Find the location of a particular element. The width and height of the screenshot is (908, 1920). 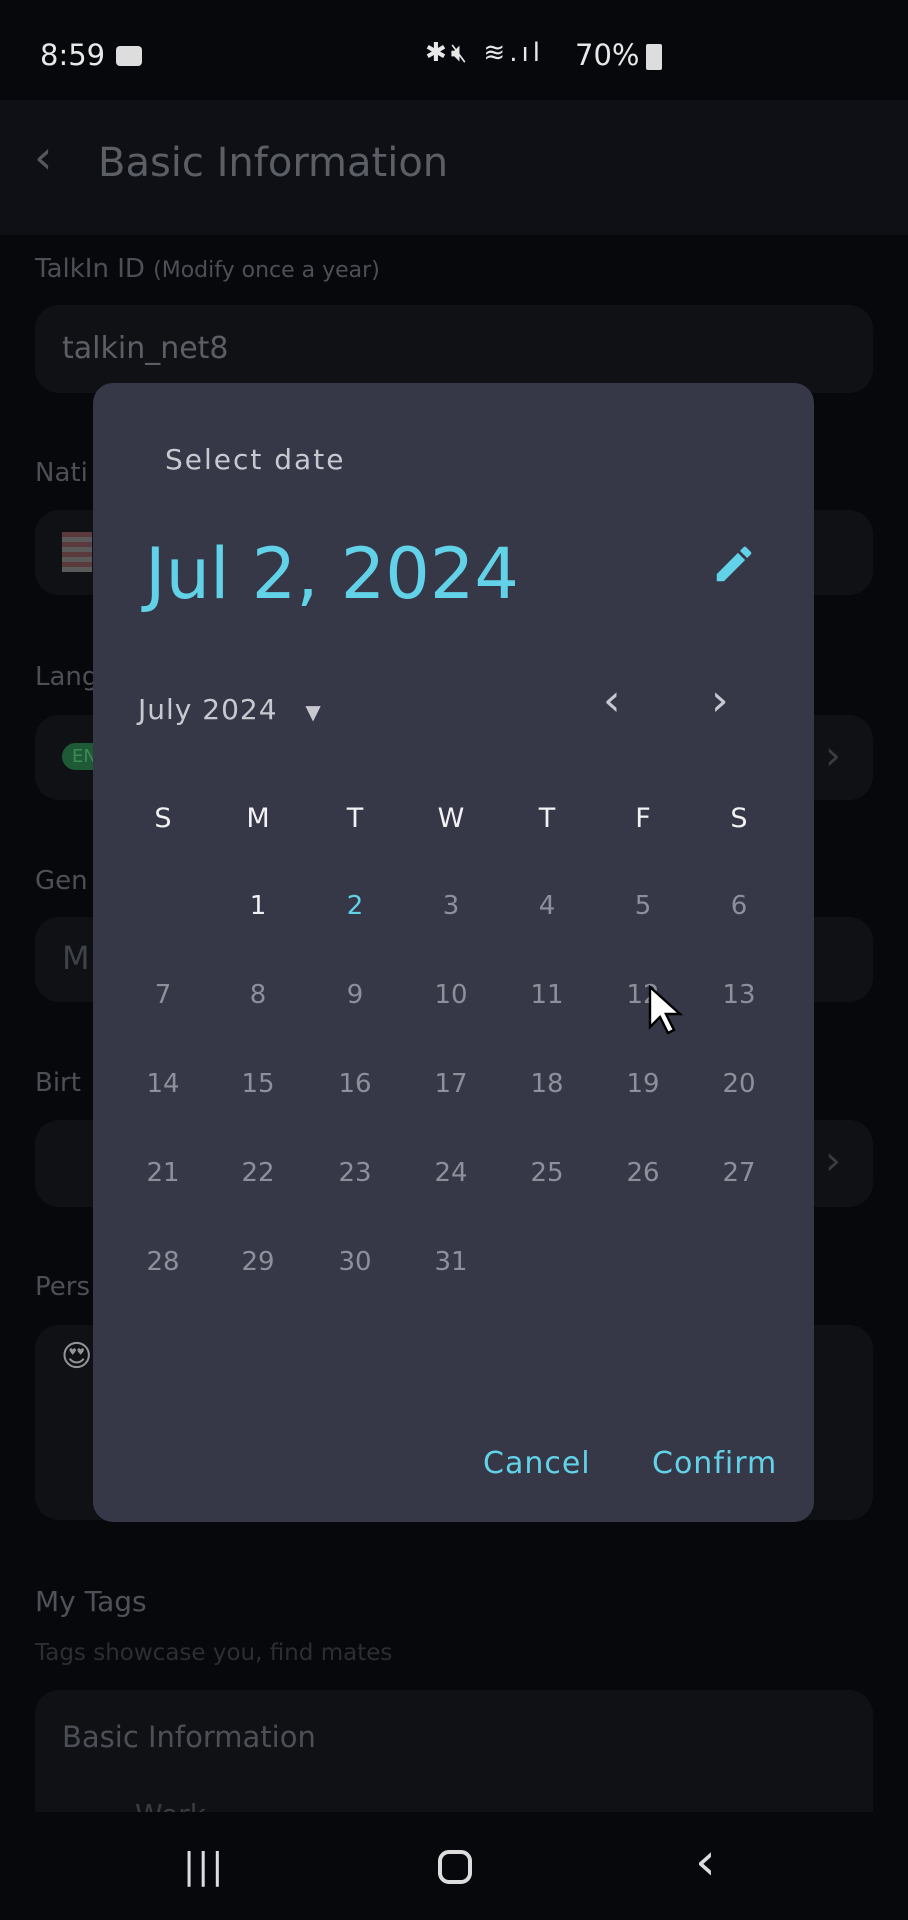

battery-percent: 70% is located at coordinates (607, 55).